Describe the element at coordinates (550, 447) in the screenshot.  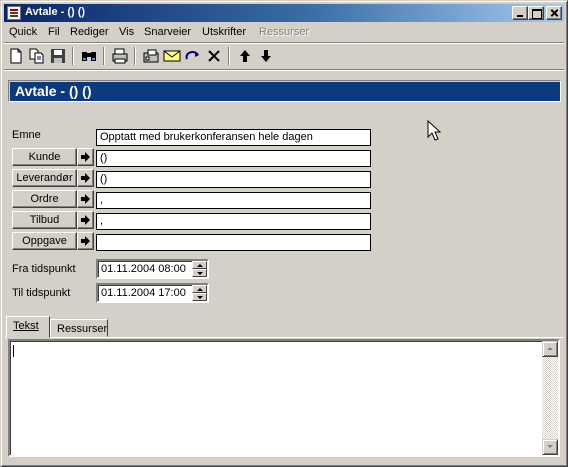
I see `scroll-down-icon` at that location.